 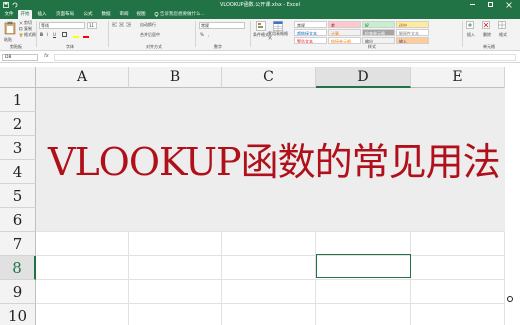 I want to click on merge-center-button: 合并后居中, so click(x=150, y=34).